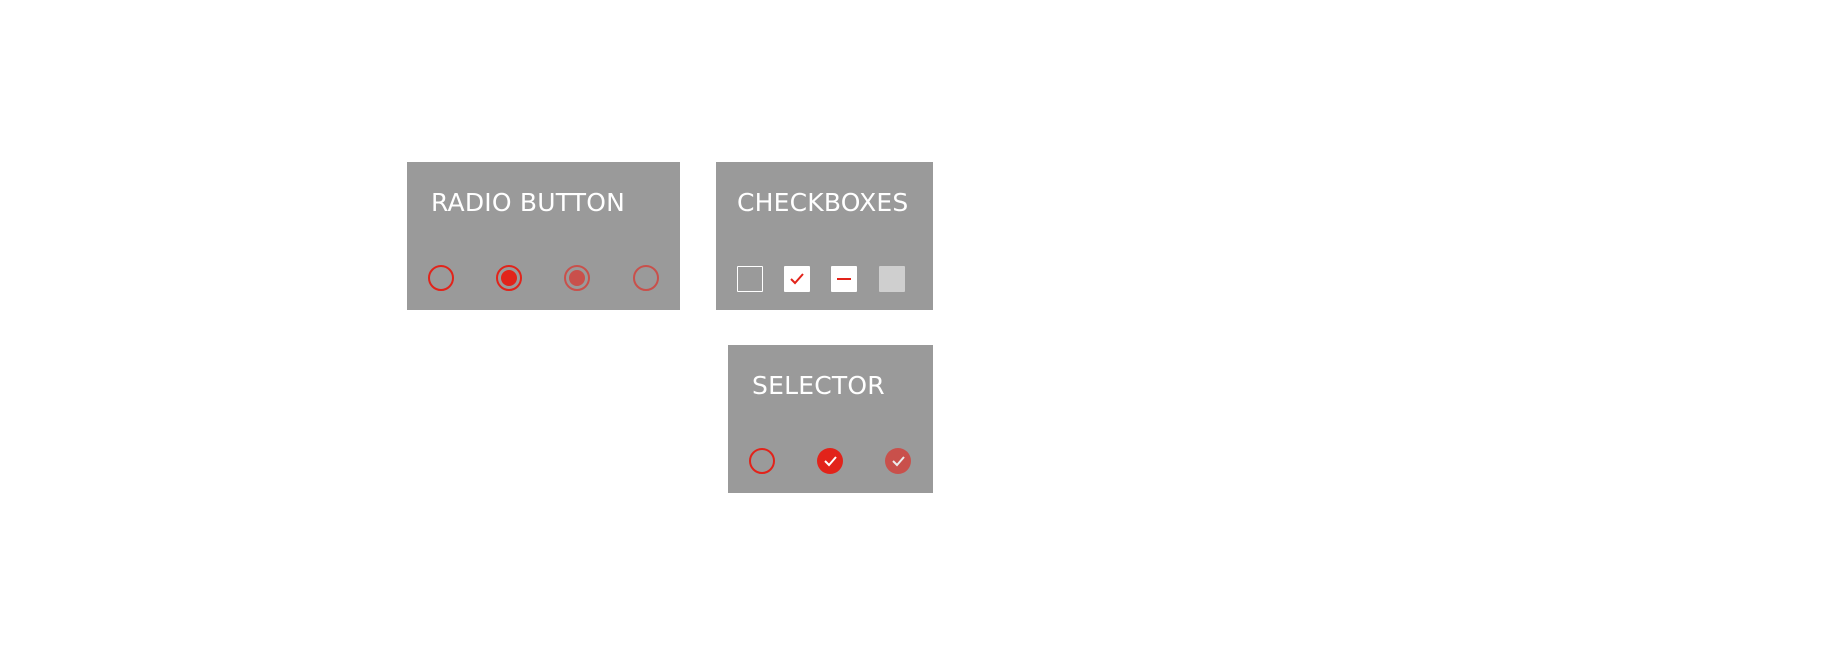  I want to click on selector-selected-disabled, so click(898, 461).